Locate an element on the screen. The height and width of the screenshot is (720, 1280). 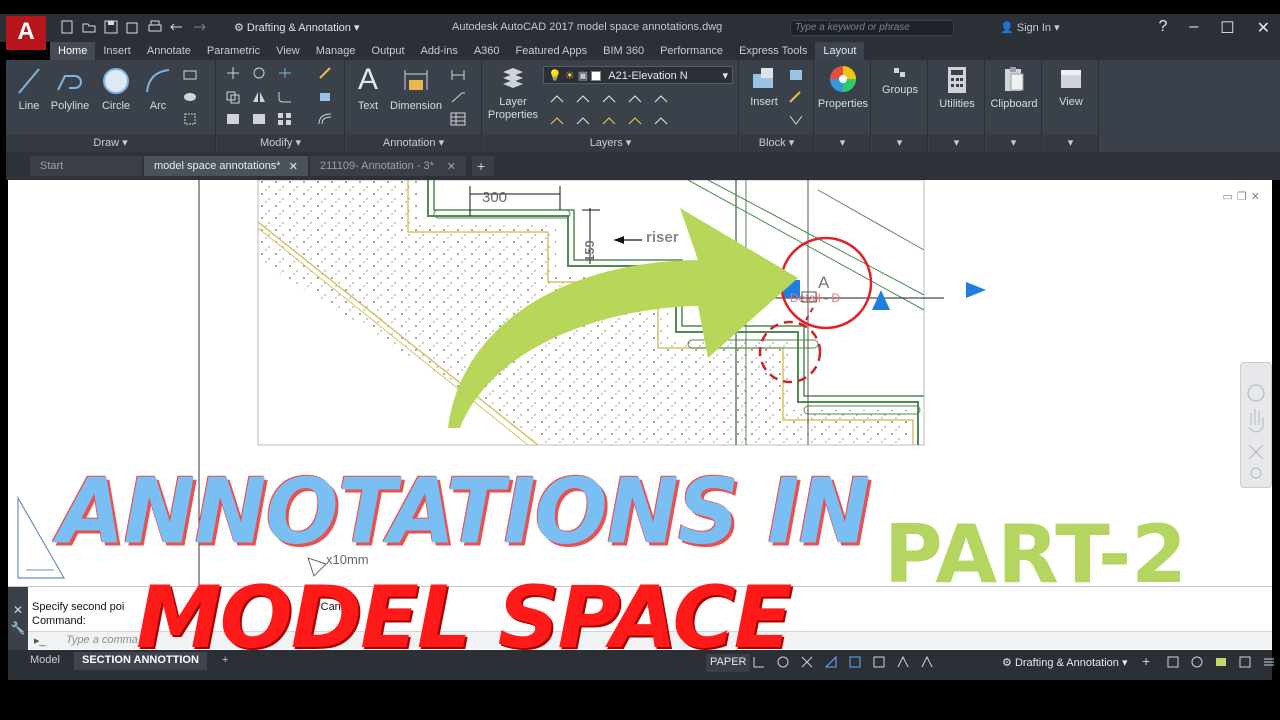
annotation-scale-icon is located at coordinates (903, 662).